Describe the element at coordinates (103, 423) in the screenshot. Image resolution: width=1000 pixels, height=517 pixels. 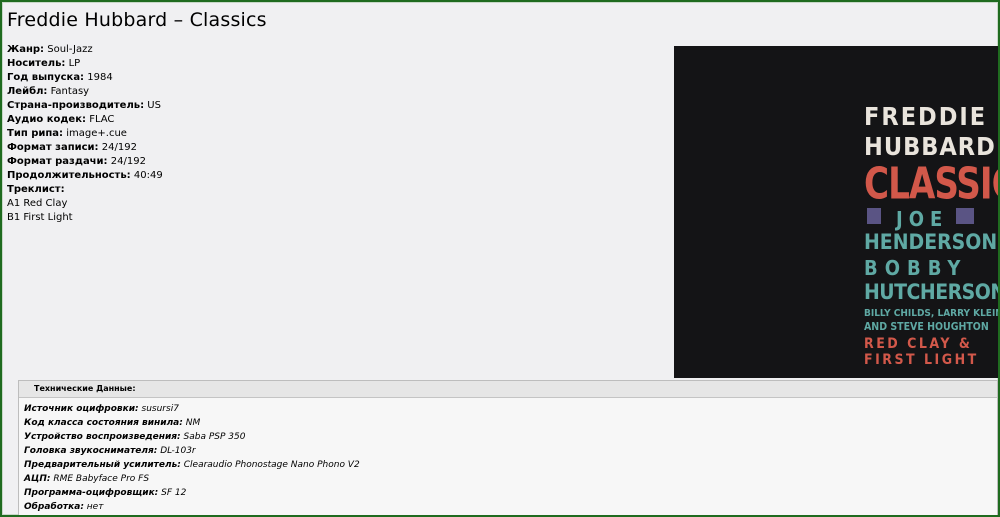
I see `tech-label: Код класса состояния винила:` at that location.